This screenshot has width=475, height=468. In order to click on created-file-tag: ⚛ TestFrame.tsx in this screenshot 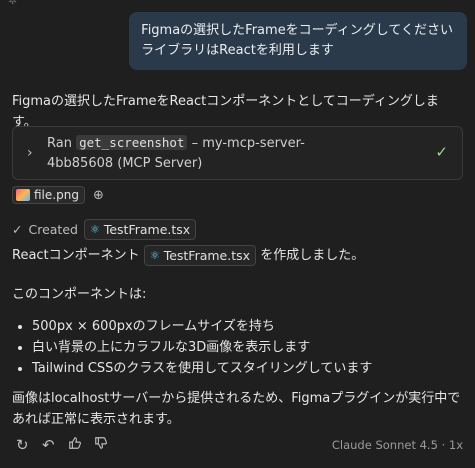, I will do `click(140, 229)`.